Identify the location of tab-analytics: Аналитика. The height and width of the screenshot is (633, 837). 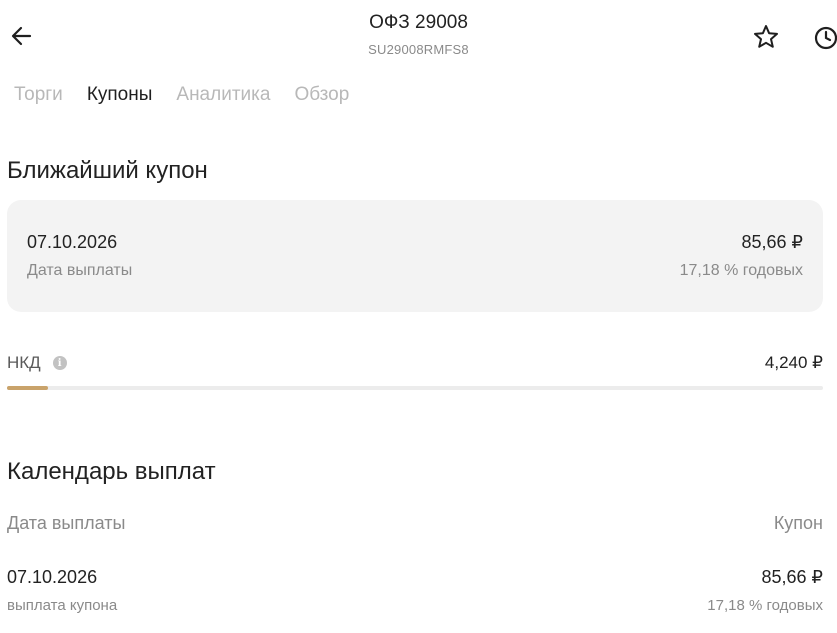
(223, 95).